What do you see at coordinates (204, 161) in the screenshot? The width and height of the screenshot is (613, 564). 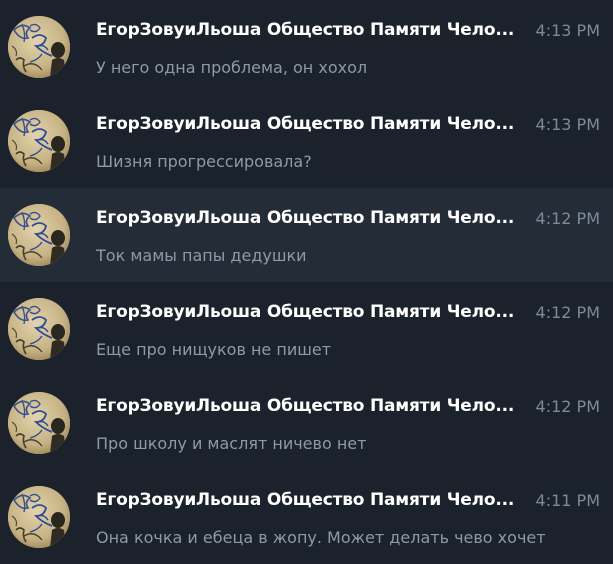 I see `message-preview: Шизня прогрессировала?` at bounding box center [204, 161].